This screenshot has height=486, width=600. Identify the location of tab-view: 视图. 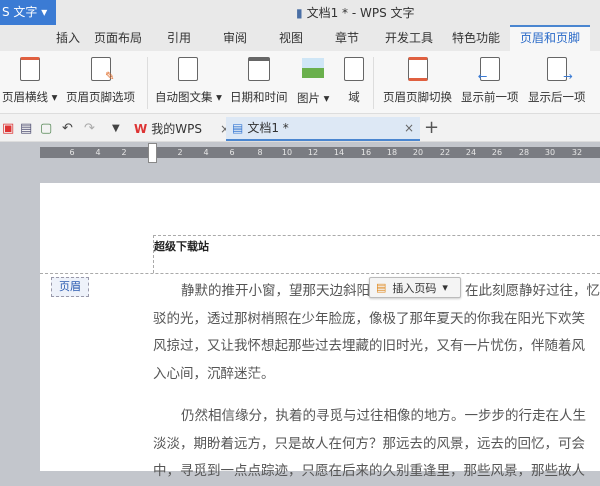
(291, 38).